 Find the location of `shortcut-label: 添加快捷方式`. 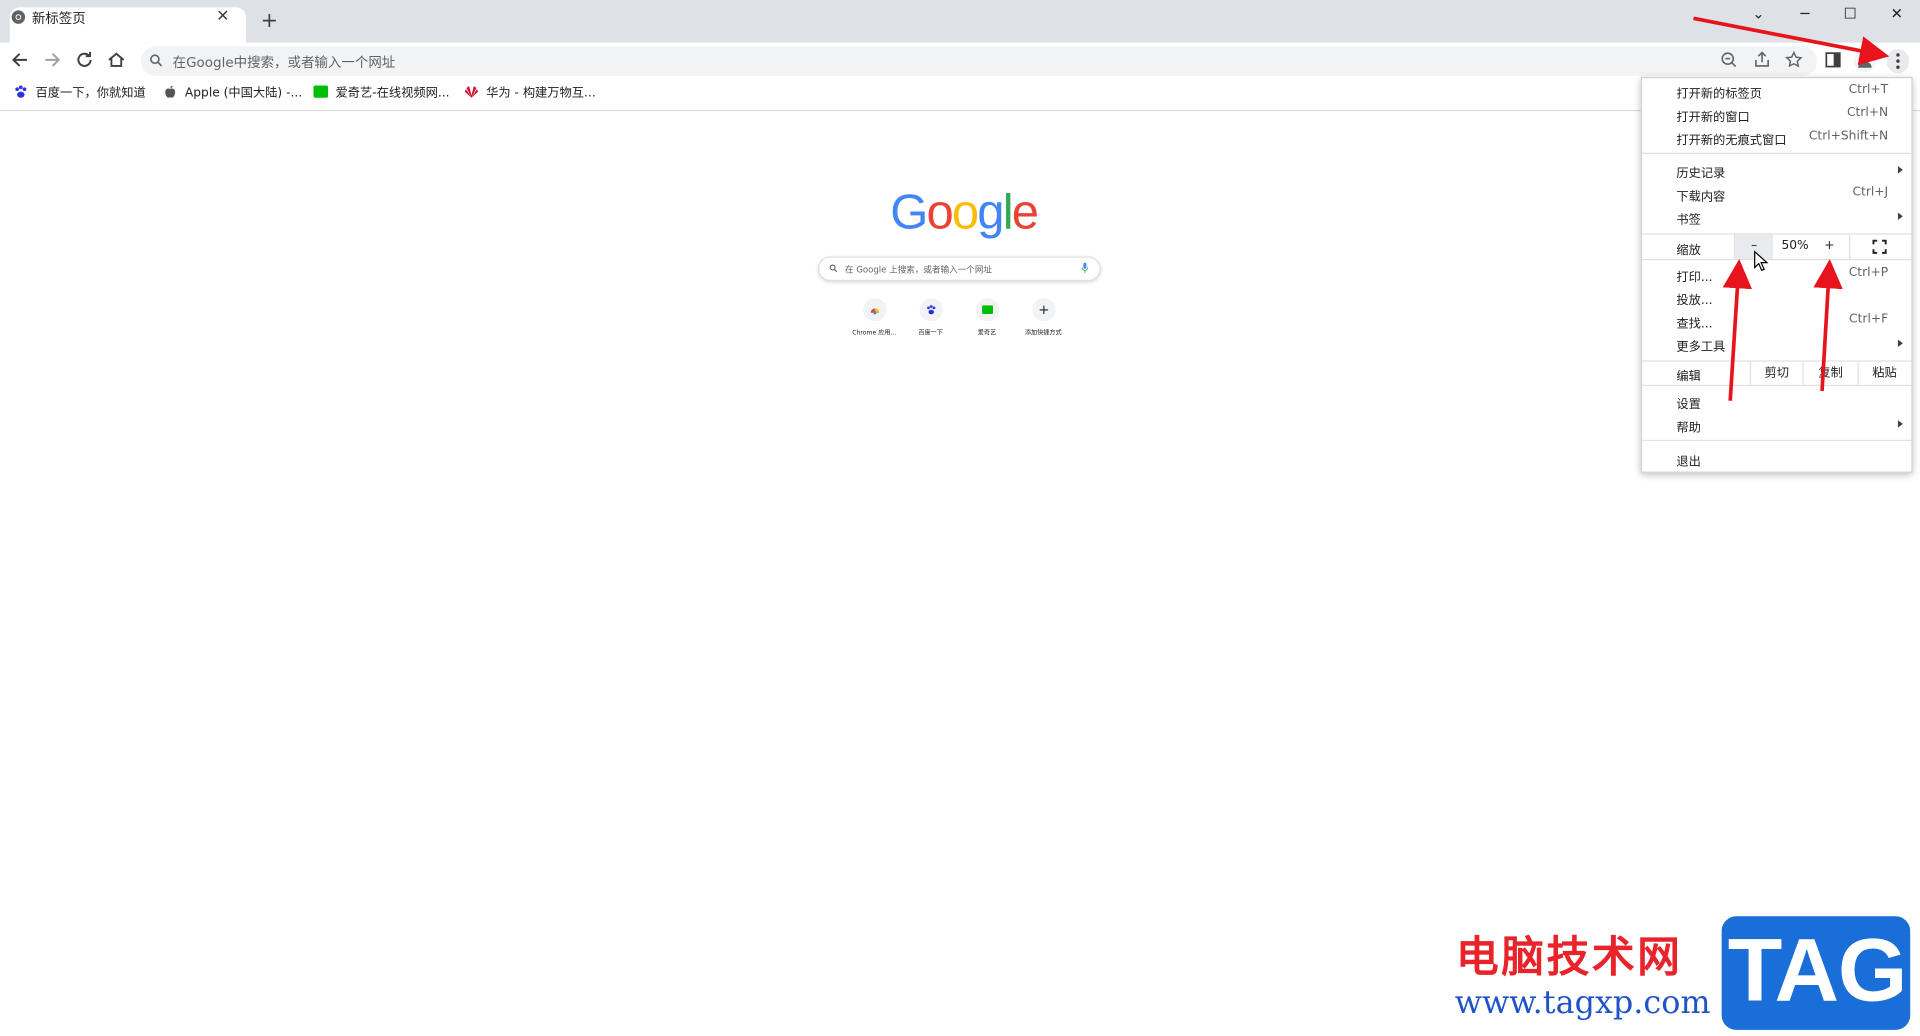

shortcut-label: 添加快捷方式 is located at coordinates (1043, 333).